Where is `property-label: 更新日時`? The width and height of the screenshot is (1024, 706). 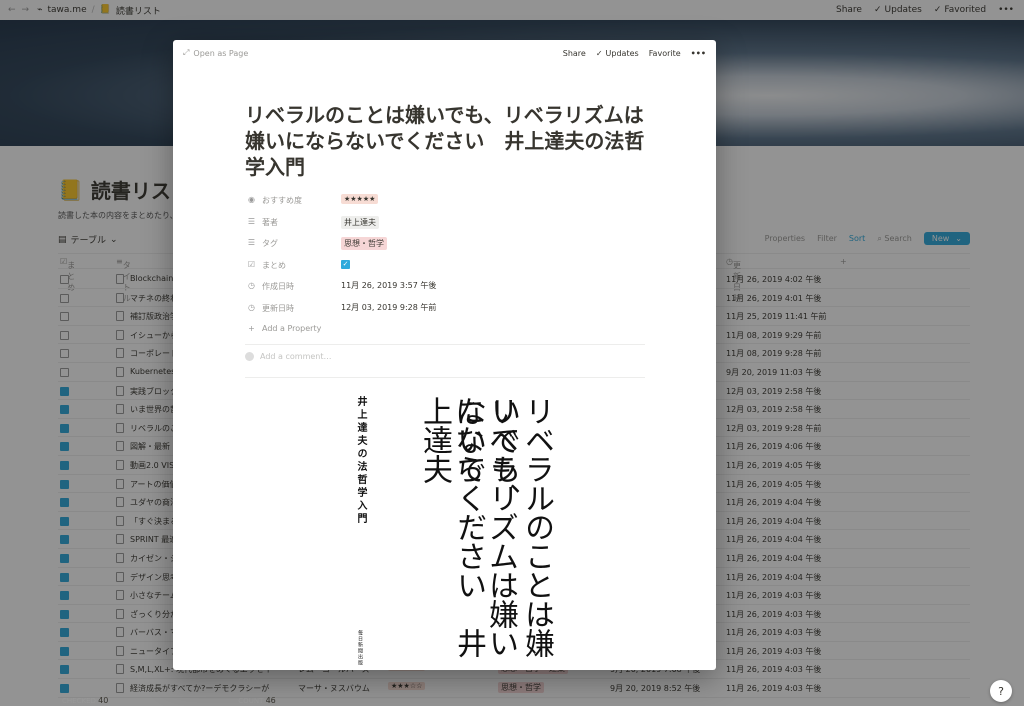 property-label: 更新日時 is located at coordinates (278, 308).